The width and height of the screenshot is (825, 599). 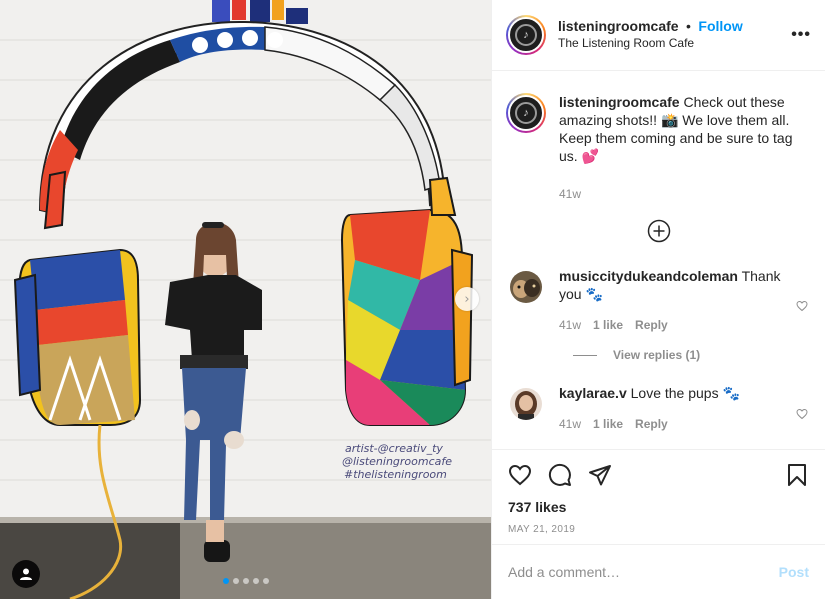 I want to click on commenter-username: kaylarae.v, so click(x=593, y=393).